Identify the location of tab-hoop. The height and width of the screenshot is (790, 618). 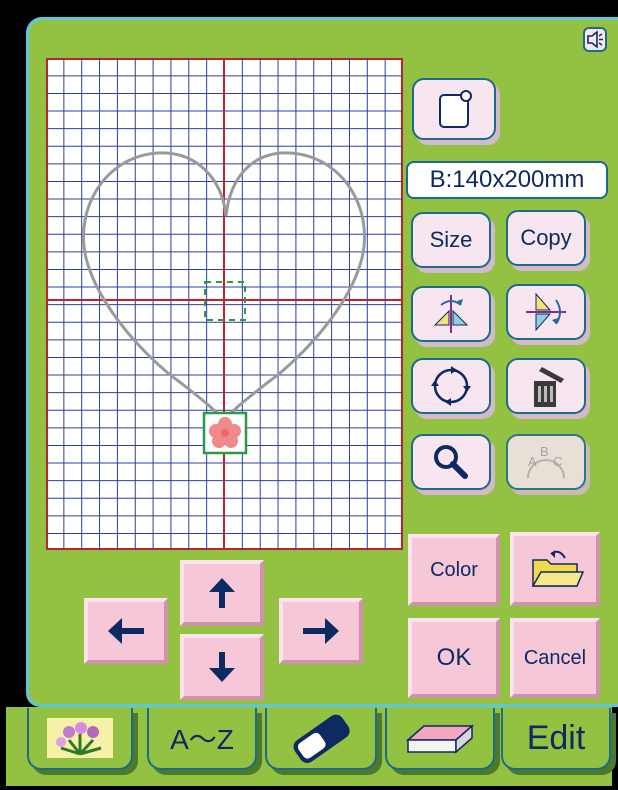
(440, 739).